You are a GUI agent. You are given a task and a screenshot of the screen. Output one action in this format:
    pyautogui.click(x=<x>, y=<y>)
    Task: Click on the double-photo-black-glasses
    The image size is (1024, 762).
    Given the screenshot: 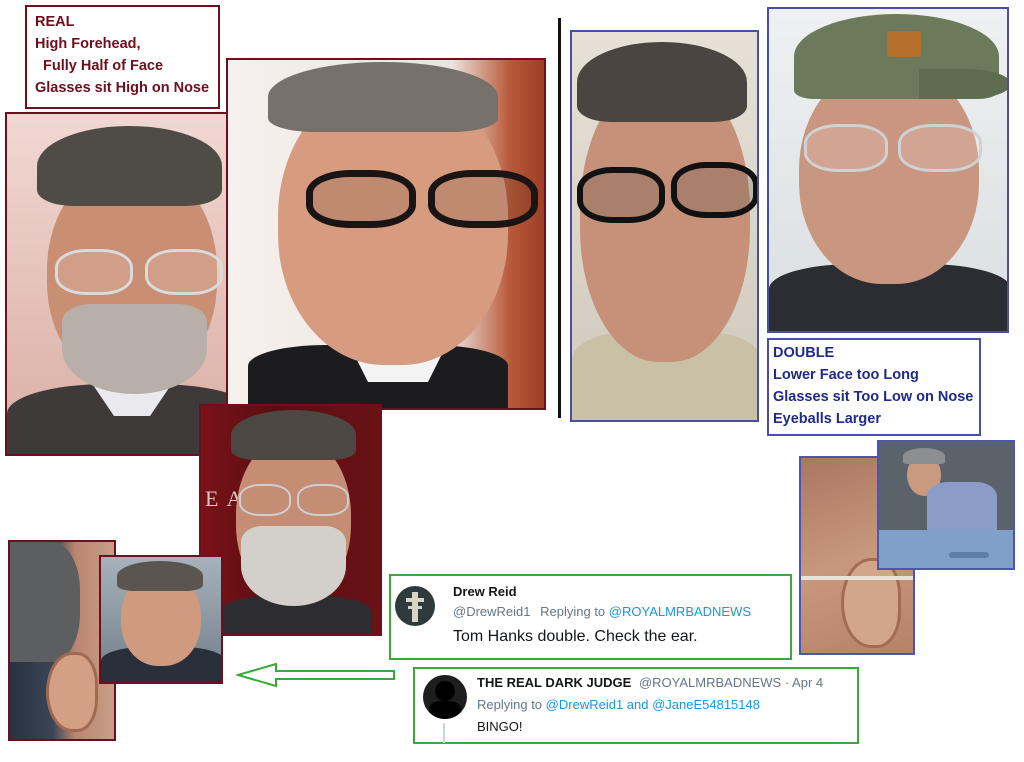 What is the action you would take?
    pyautogui.click(x=664, y=226)
    